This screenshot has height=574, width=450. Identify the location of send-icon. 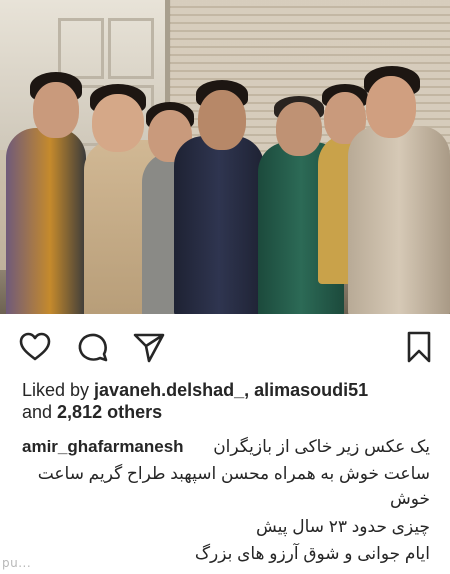
(149, 347).